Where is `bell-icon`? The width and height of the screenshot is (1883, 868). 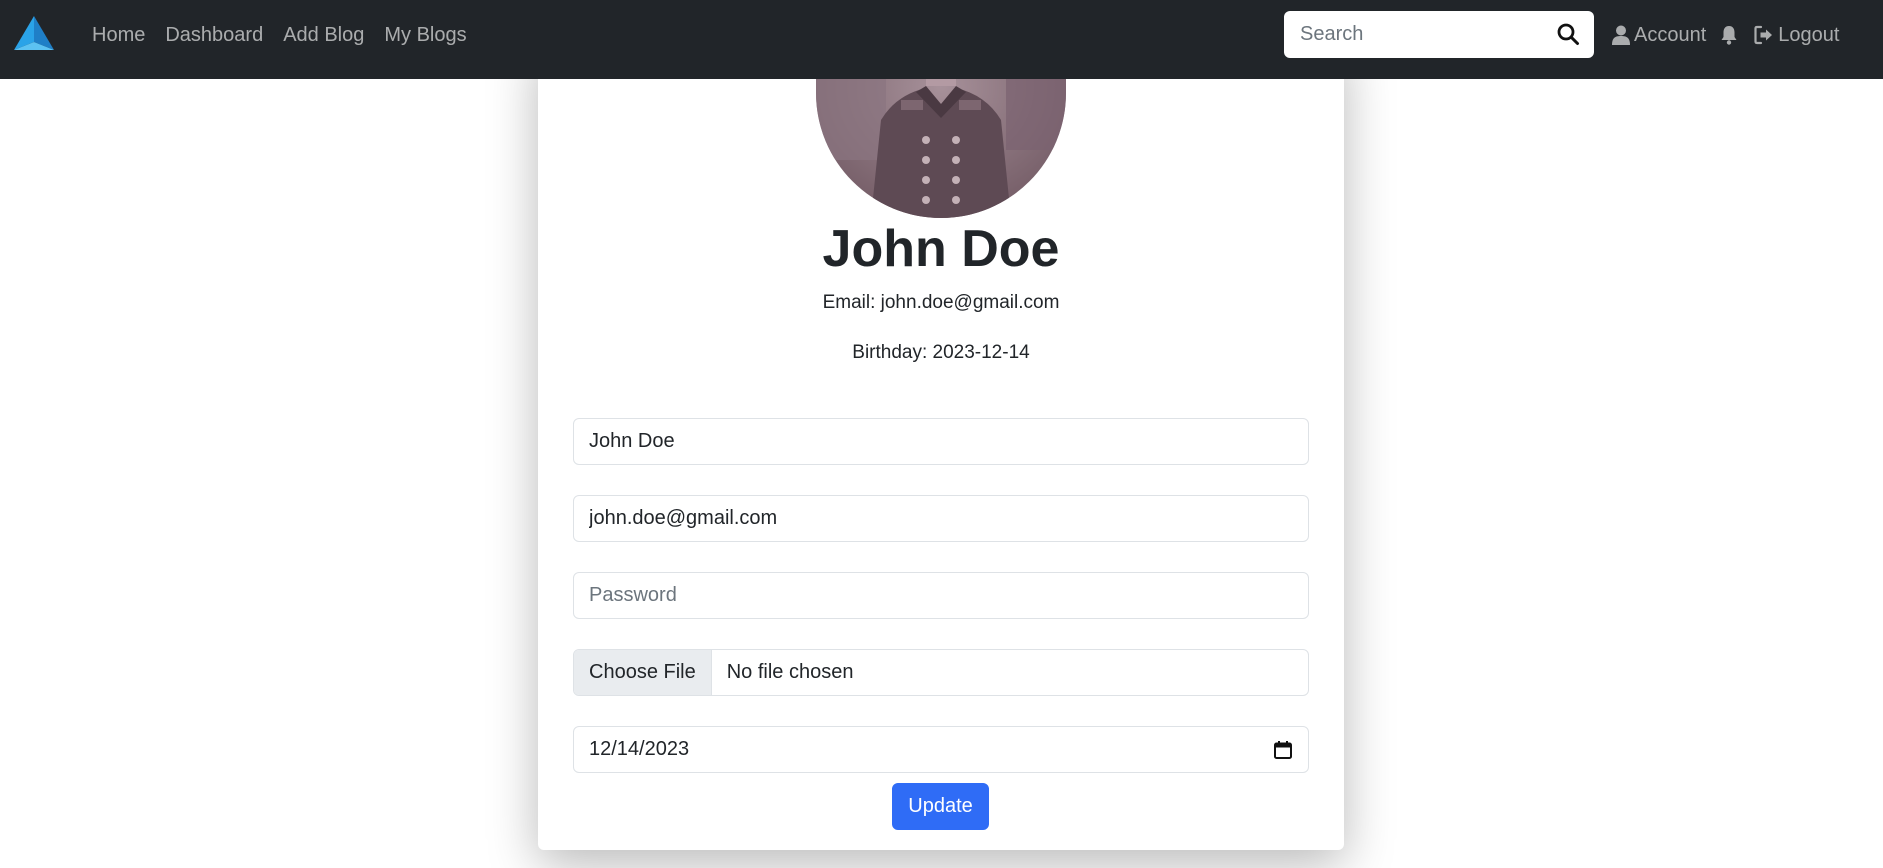 bell-icon is located at coordinates (1729, 35).